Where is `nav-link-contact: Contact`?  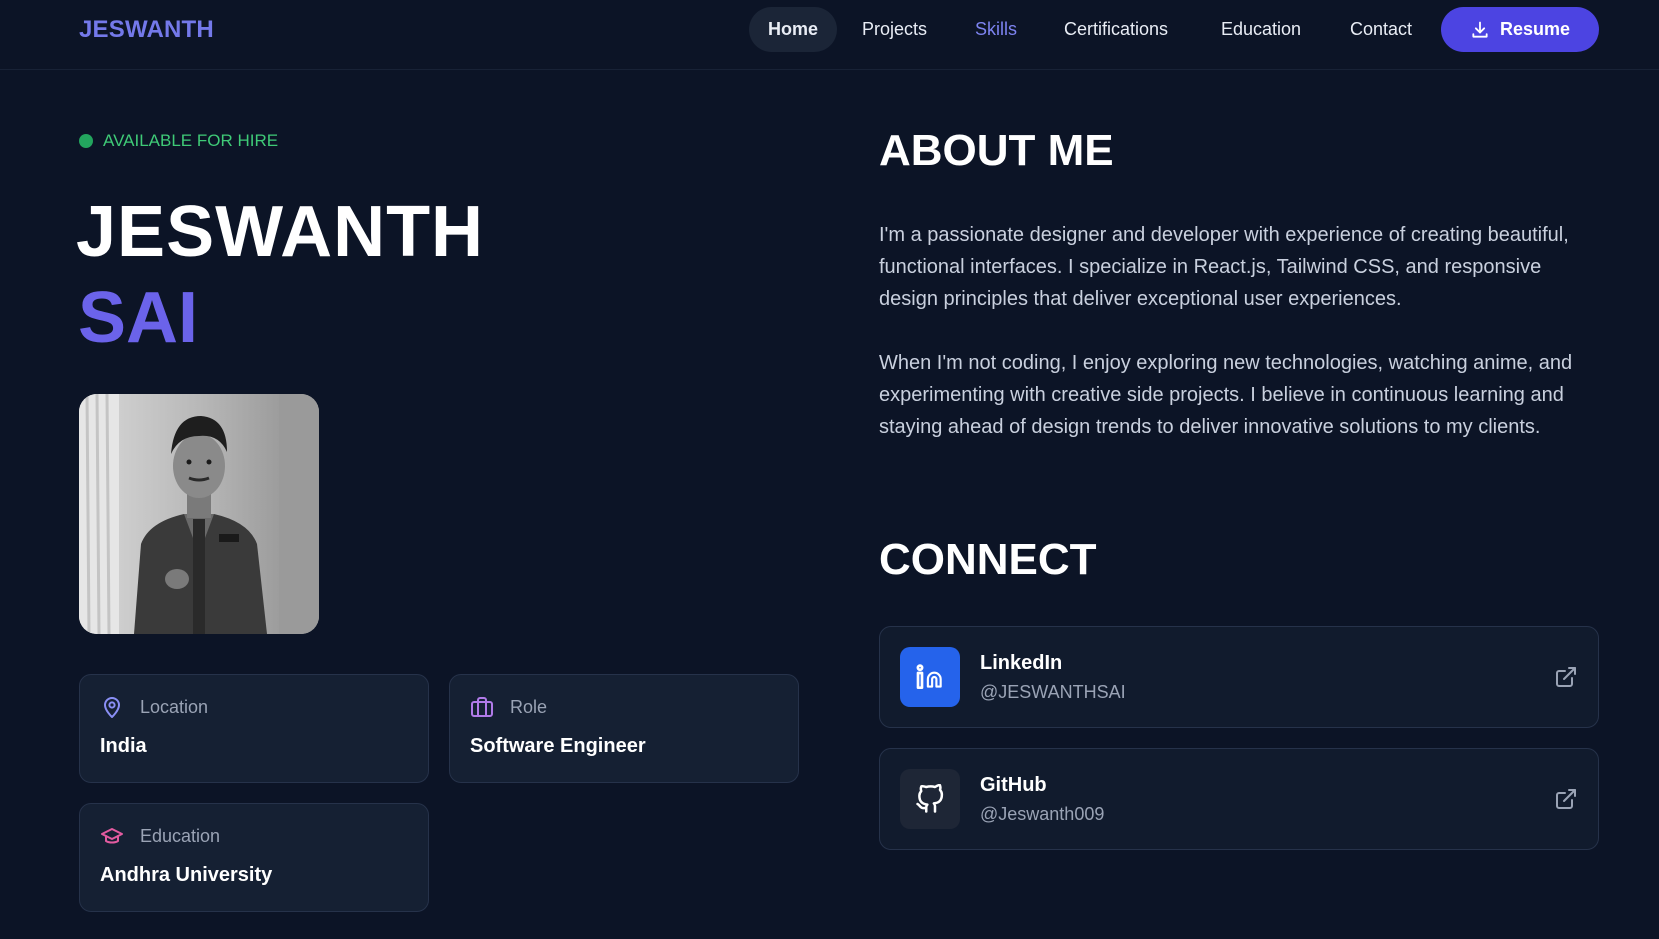 nav-link-contact: Contact is located at coordinates (1381, 29).